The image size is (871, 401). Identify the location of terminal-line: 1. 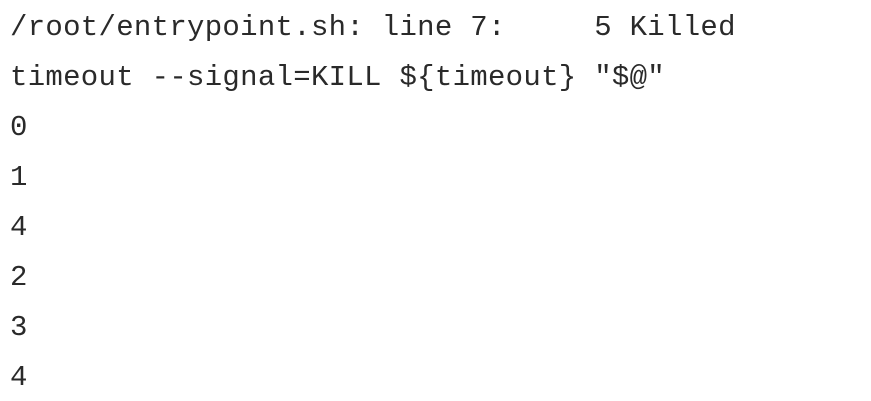
(19, 177).